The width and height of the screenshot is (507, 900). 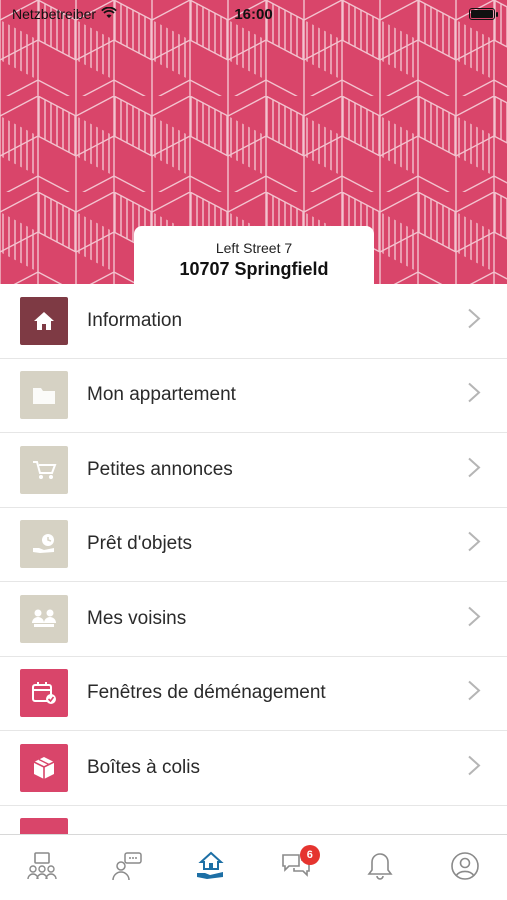 I want to click on menu-item-pret-objets: Prêt d'objets, so click(x=253, y=545).